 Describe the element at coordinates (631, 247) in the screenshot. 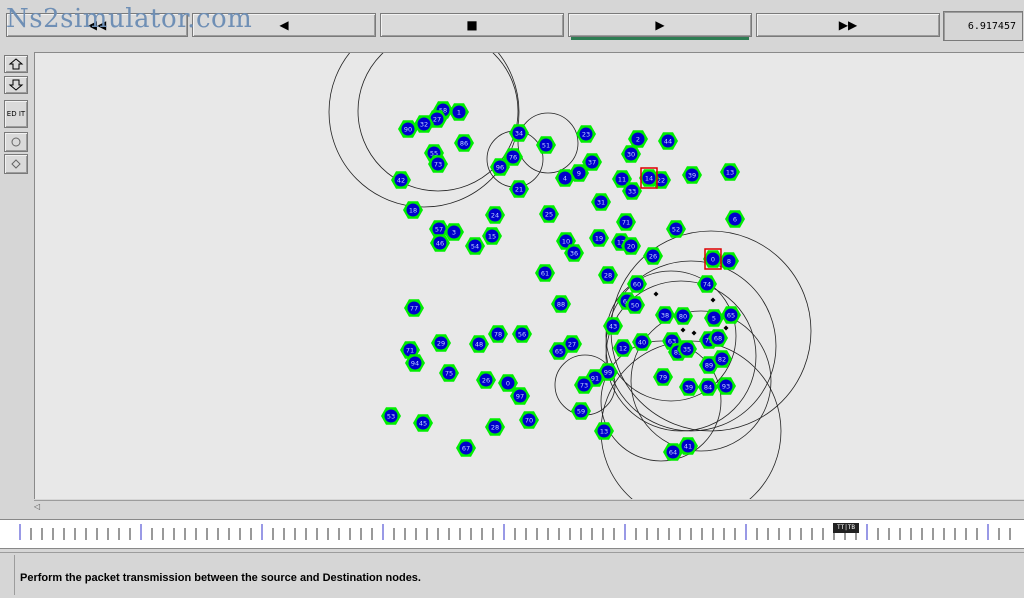

I see `node-label: 20` at that location.